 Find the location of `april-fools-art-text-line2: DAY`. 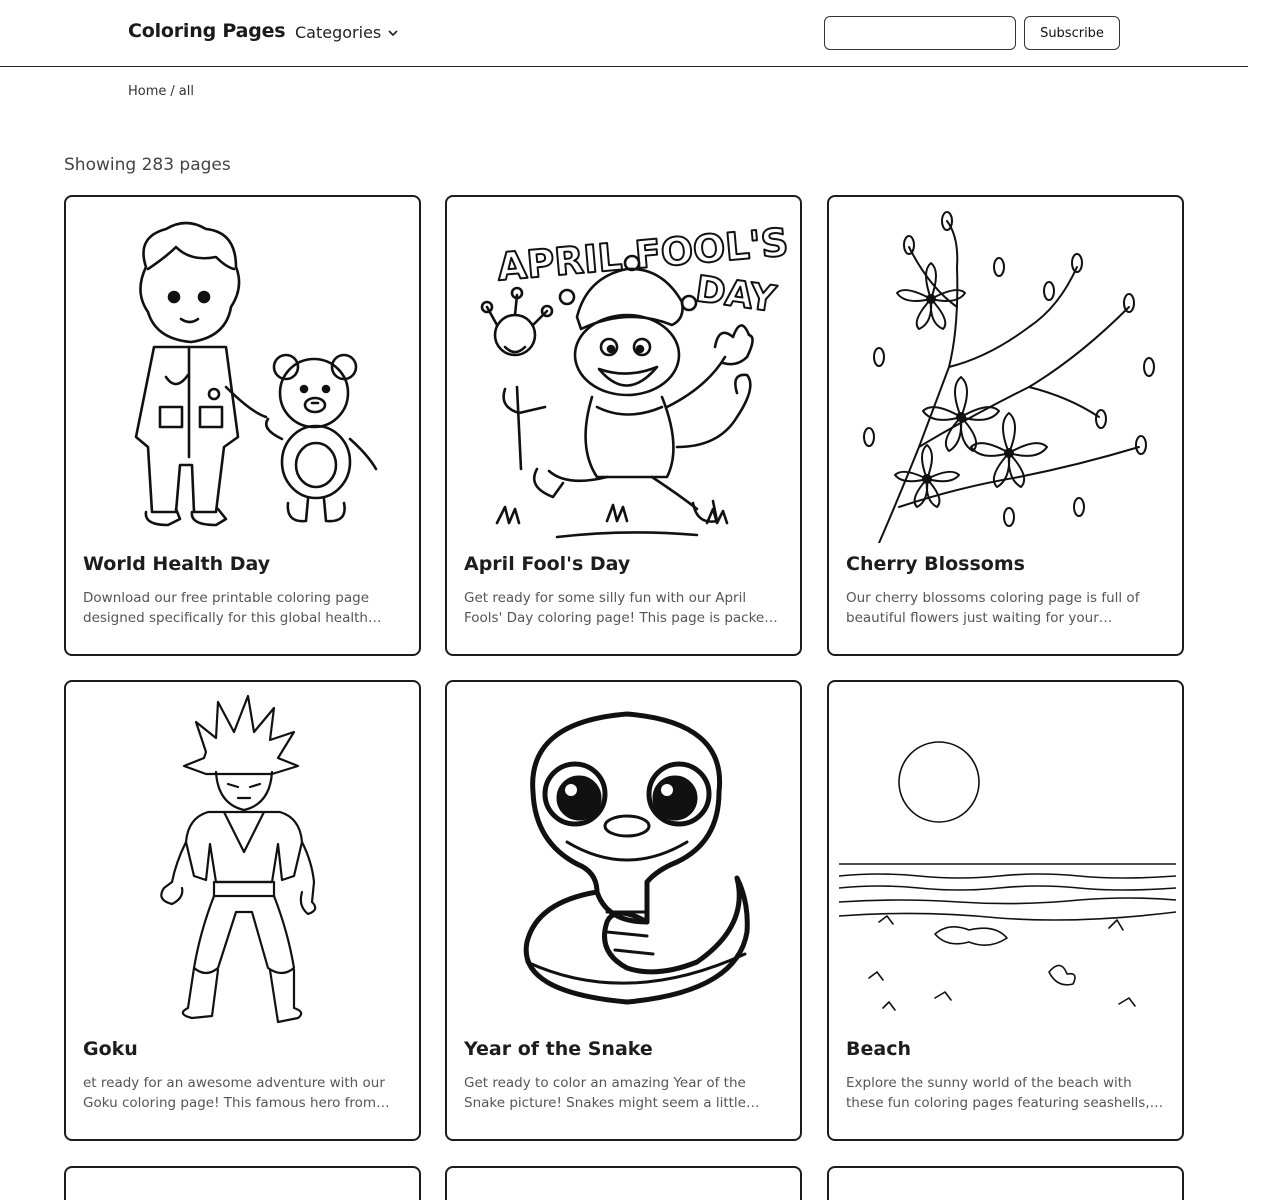

april-fools-art-text-line2: DAY is located at coordinates (736, 295).